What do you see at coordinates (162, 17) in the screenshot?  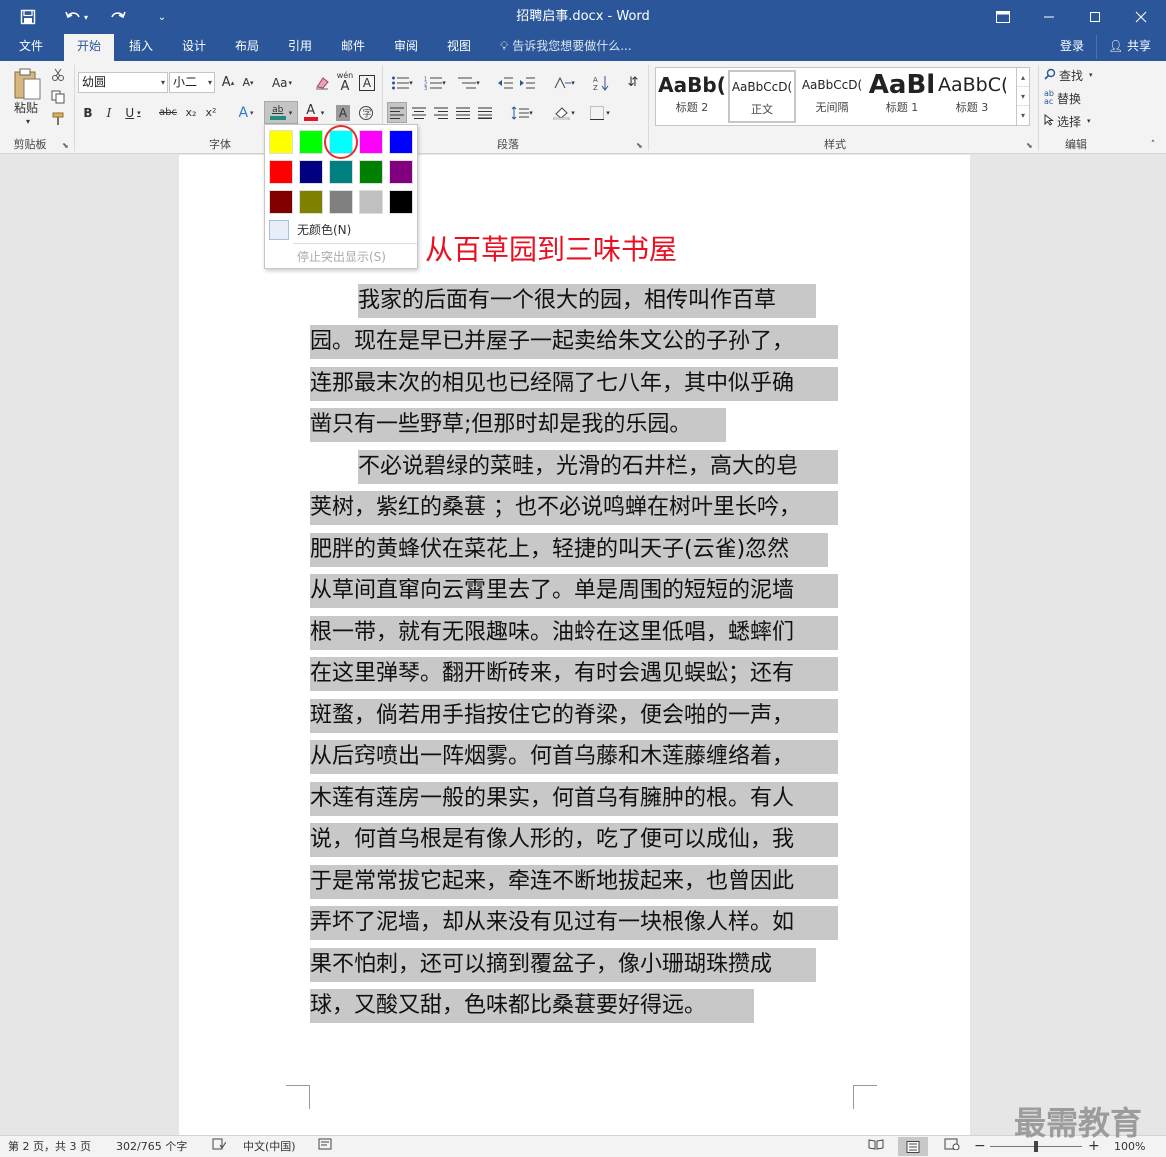 I see `customize-qat-icon: ⌄` at bounding box center [162, 17].